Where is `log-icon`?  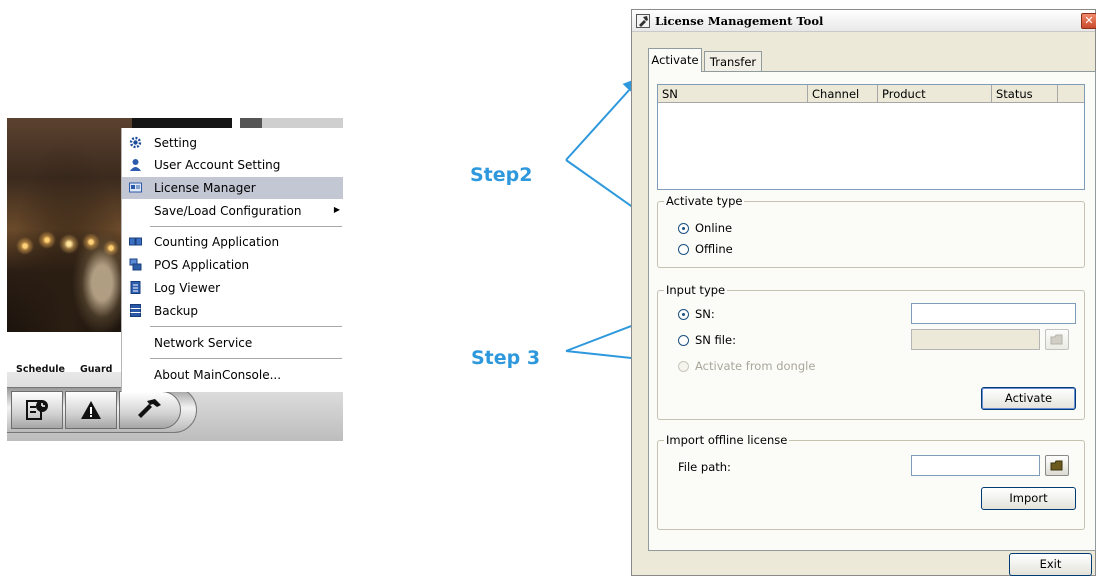
log-icon is located at coordinates (135, 287).